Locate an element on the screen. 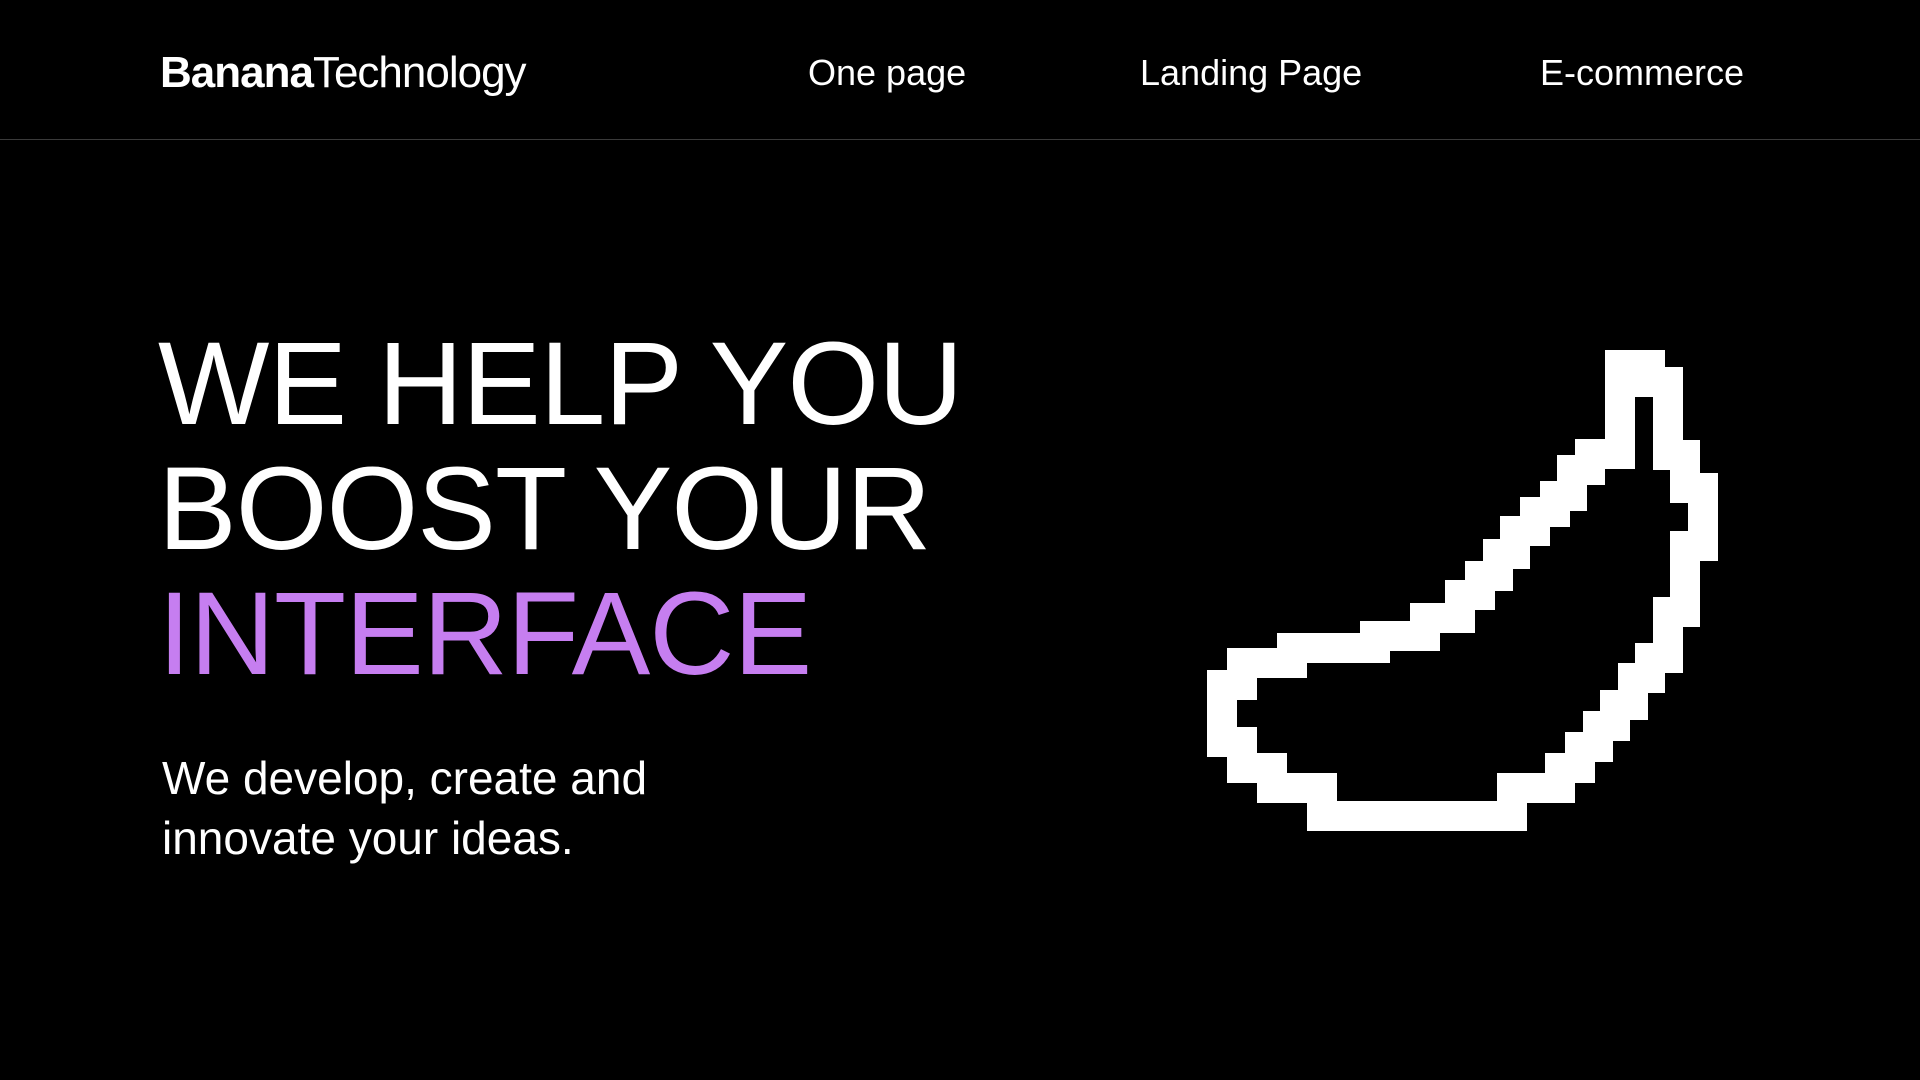 Image resolution: width=1920 pixels, height=1080 pixels. nav-link-landing-page: Landing Page is located at coordinates (1251, 73).